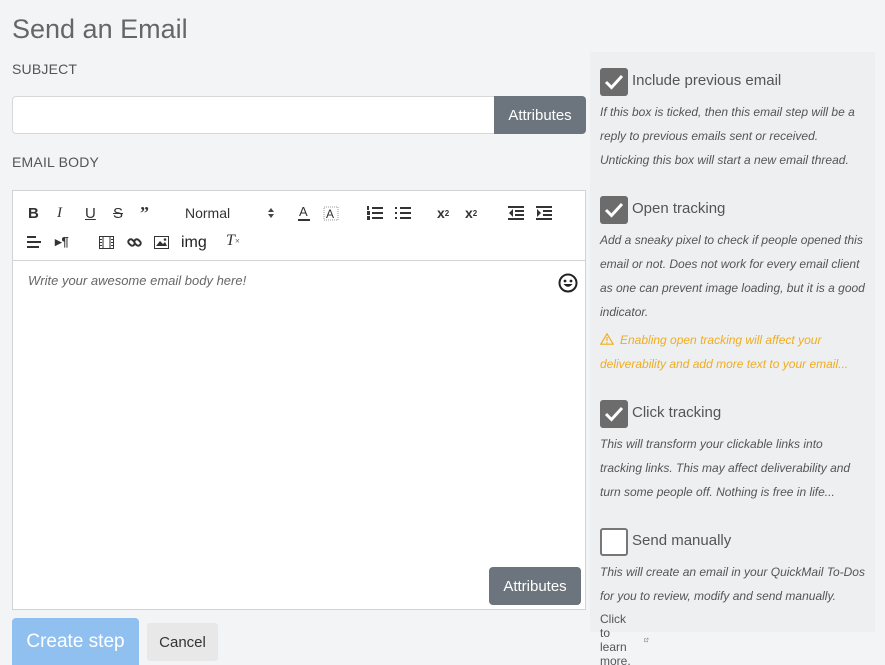 The image size is (885, 665). I want to click on email-body-placeholder: Write your awesome email body here!, so click(137, 280).